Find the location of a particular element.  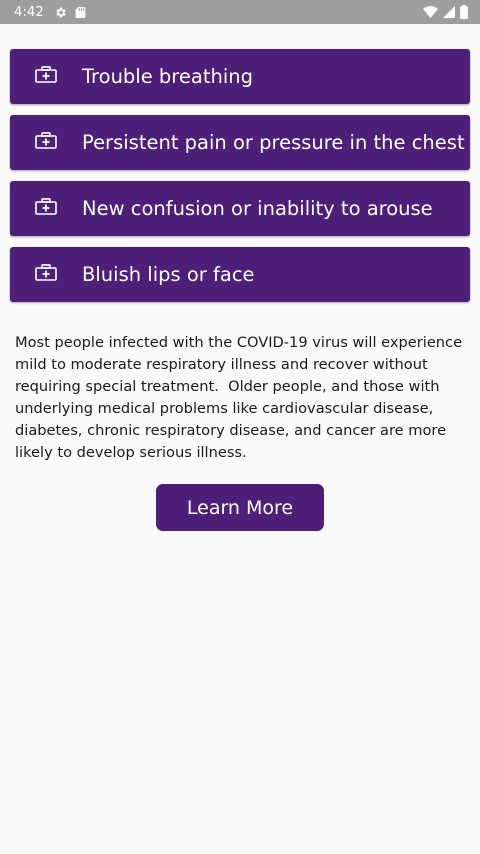

status-bar: 4:42 is located at coordinates (240, 12).